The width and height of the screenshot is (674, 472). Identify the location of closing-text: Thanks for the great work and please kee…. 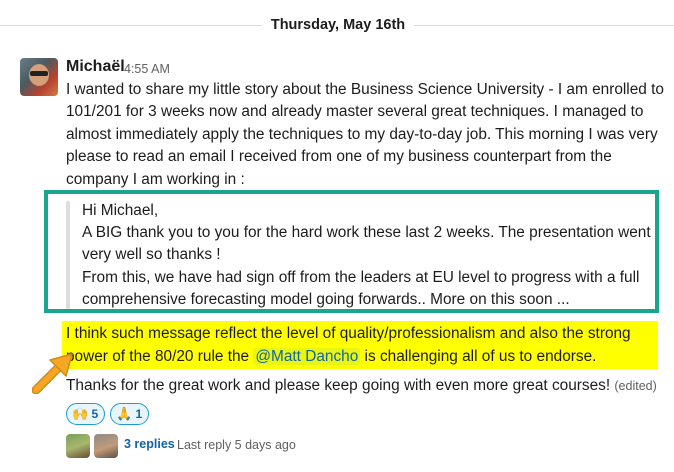
(338, 385).